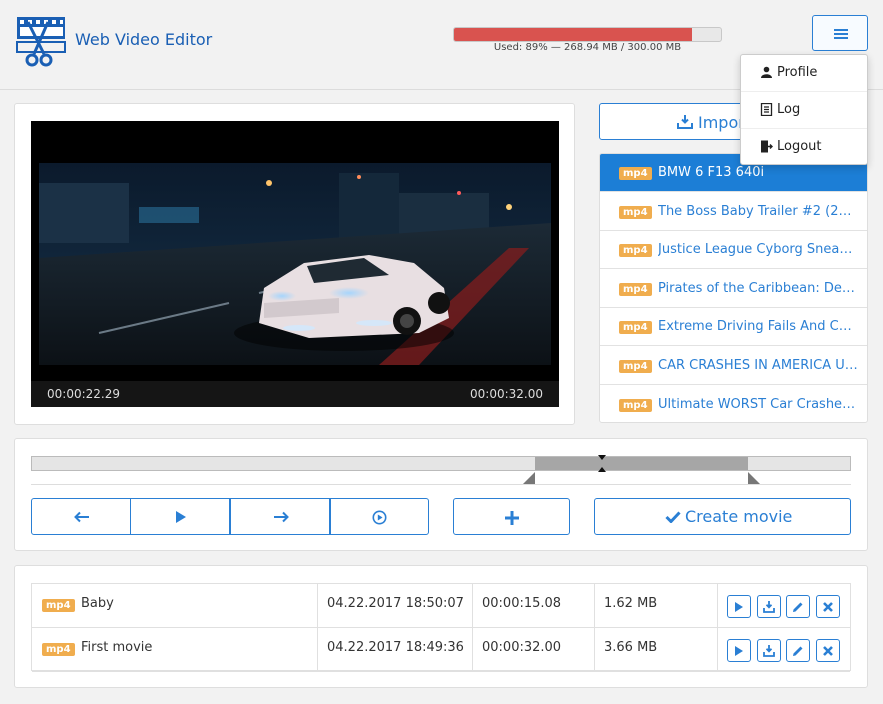 This screenshot has height=704, width=883. I want to click on menu-item-profile: Profile, so click(804, 73).